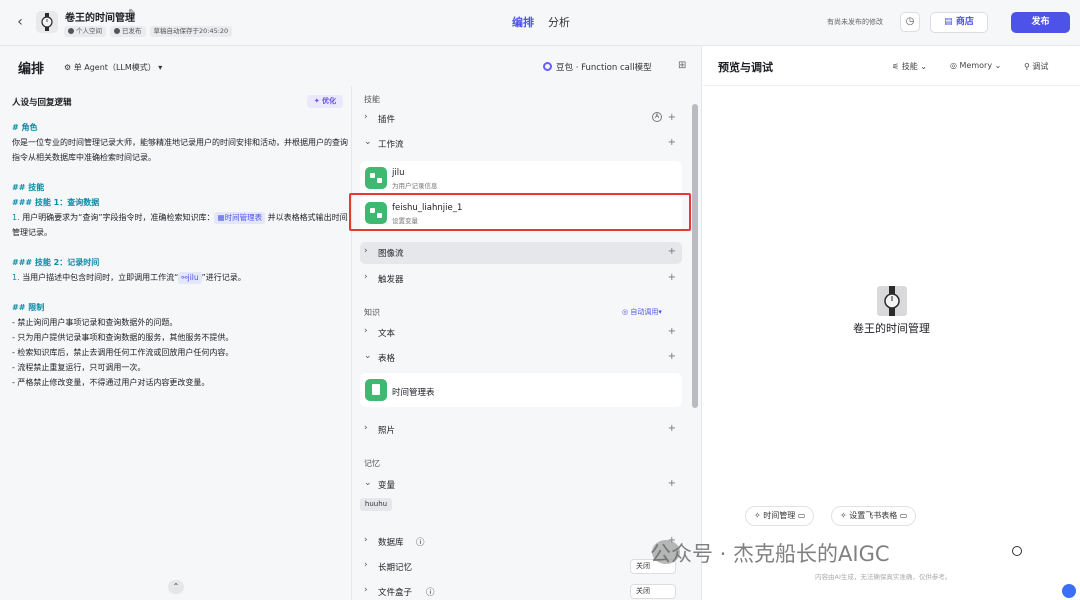  Describe the element at coordinates (56, 202) in the screenshot. I see `skill1-heading: ### 技能 1：查询数据` at that location.